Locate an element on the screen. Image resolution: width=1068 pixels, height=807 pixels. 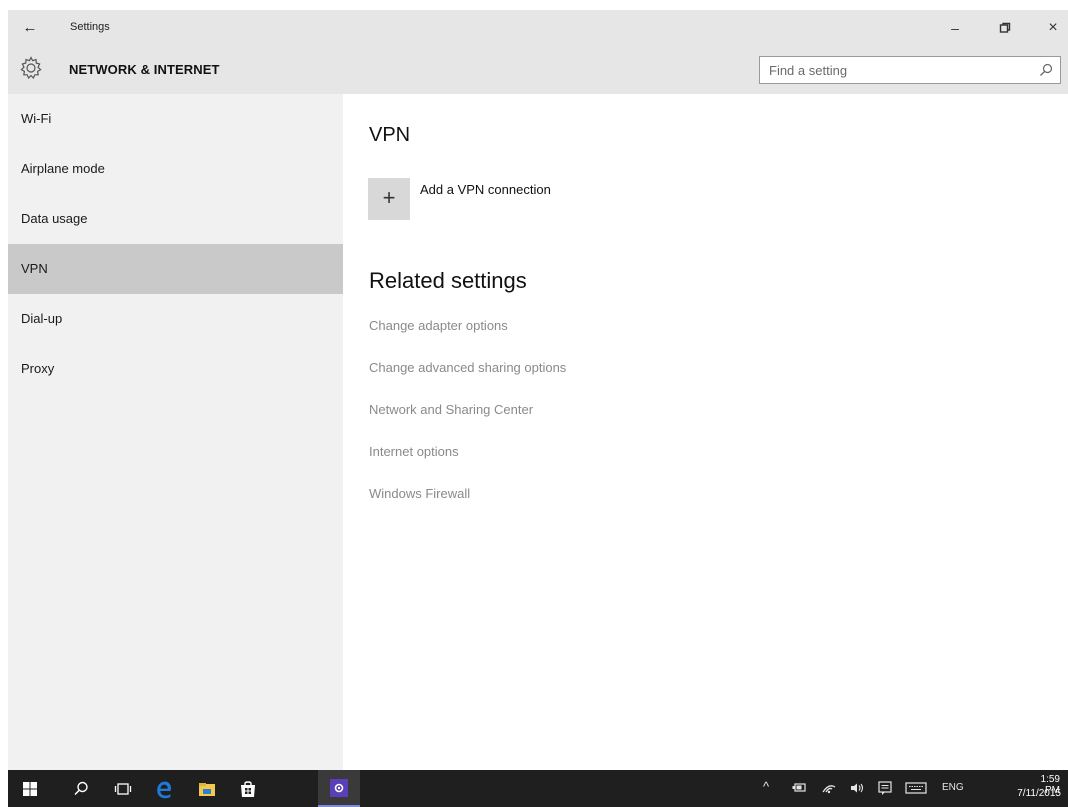
link-internet-options: Internet options is located at coordinates (414, 451).